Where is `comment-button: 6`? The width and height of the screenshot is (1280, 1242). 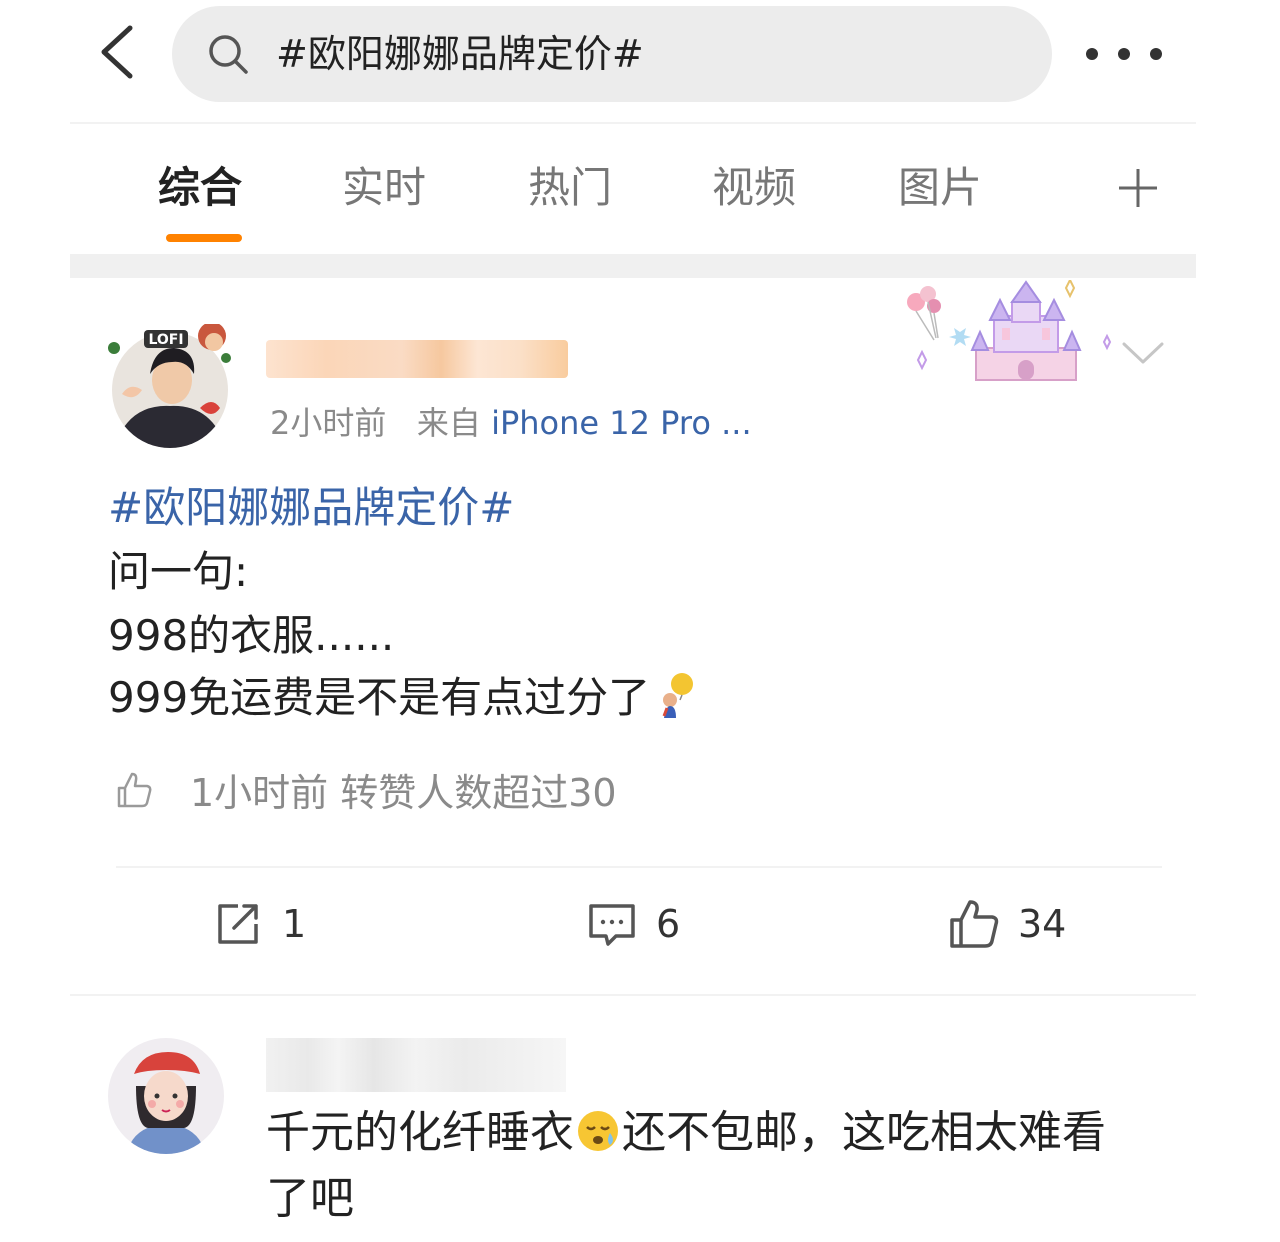
comment-button: 6 is located at coordinates (633, 924).